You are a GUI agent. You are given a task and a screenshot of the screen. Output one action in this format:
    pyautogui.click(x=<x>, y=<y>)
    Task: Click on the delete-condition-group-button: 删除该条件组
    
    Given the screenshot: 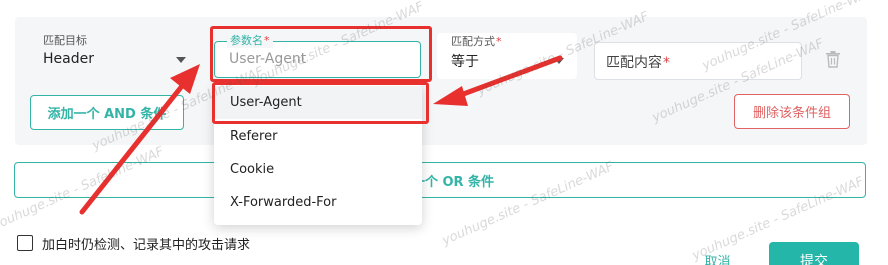 What is the action you would take?
    pyautogui.click(x=792, y=111)
    